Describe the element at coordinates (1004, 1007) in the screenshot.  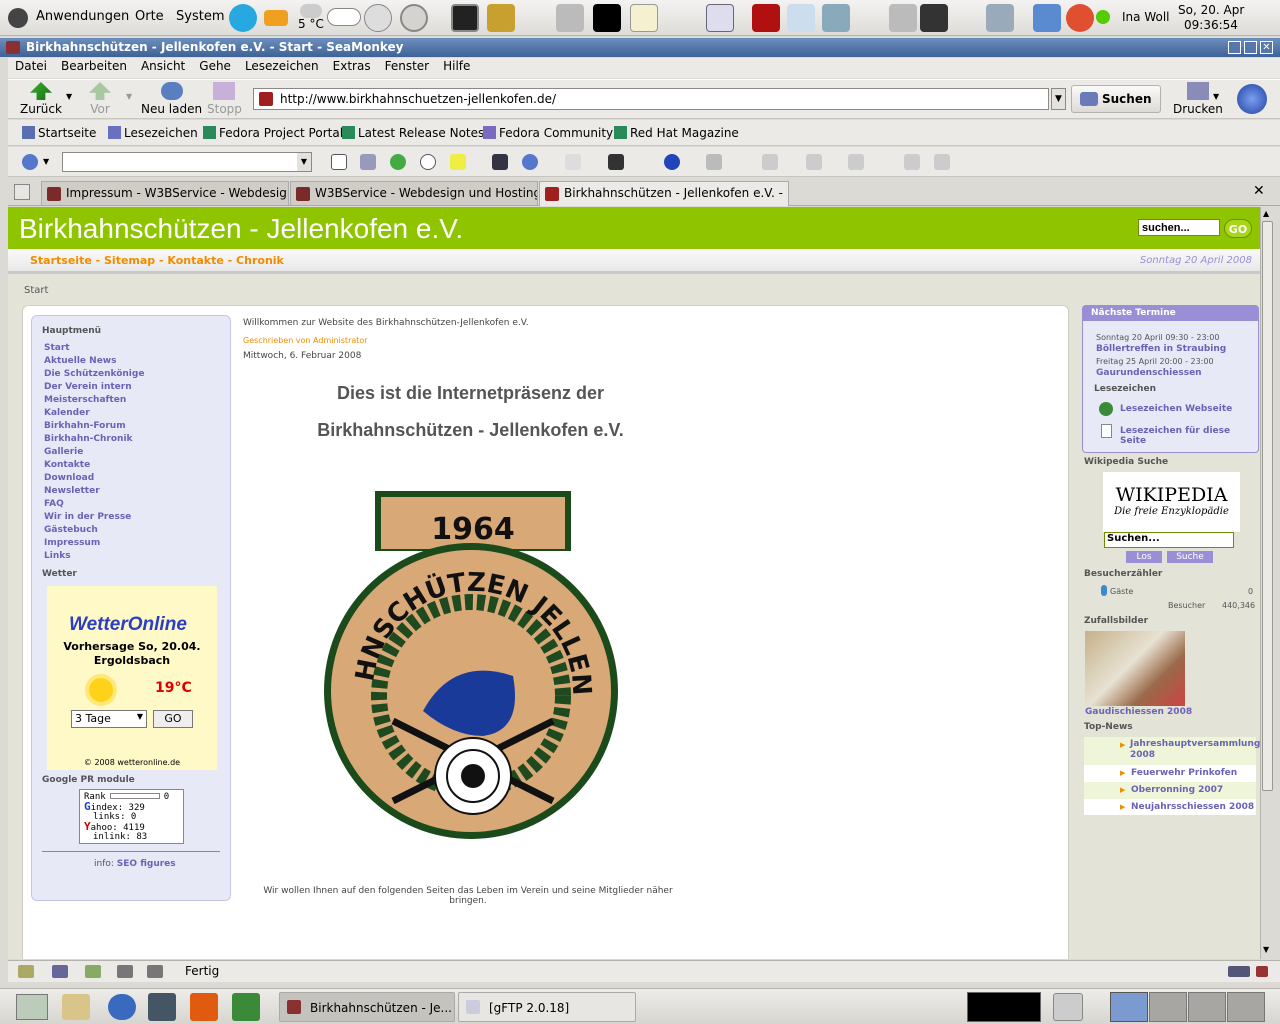
I see `system-monitor-graph` at that location.